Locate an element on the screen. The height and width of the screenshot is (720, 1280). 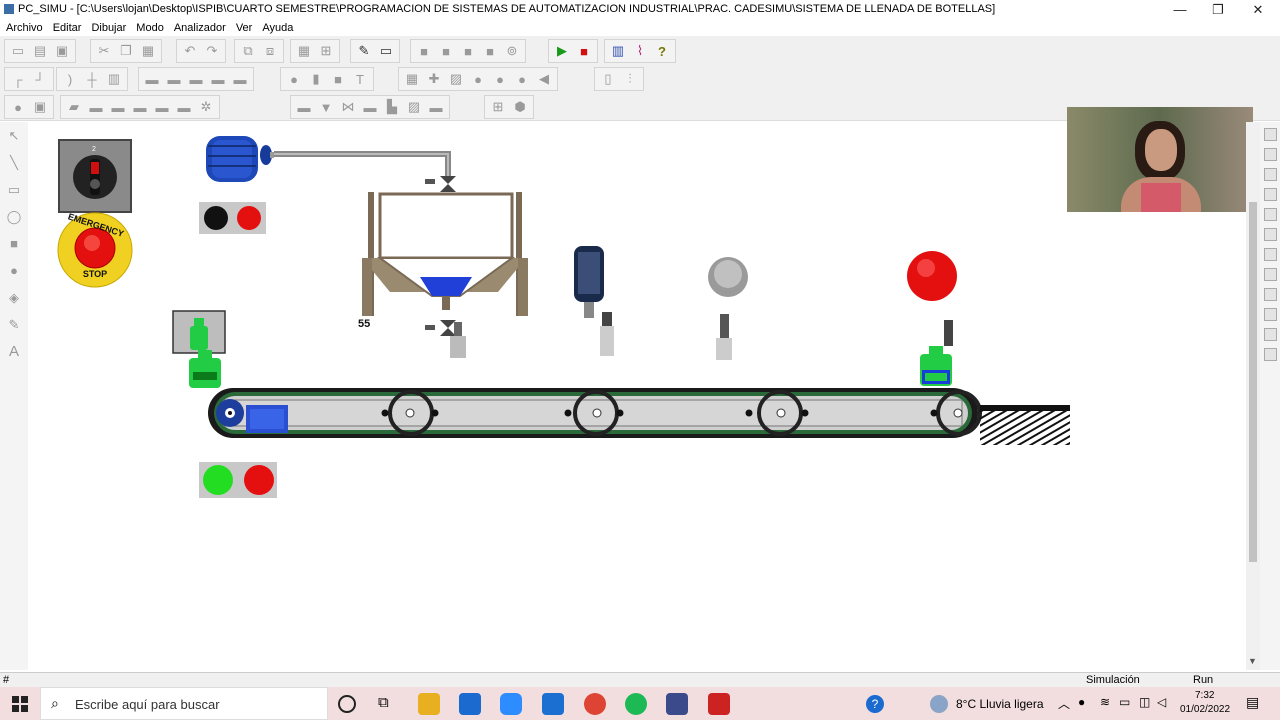
chart-icon: ▥ is located at coordinates (618, 51).